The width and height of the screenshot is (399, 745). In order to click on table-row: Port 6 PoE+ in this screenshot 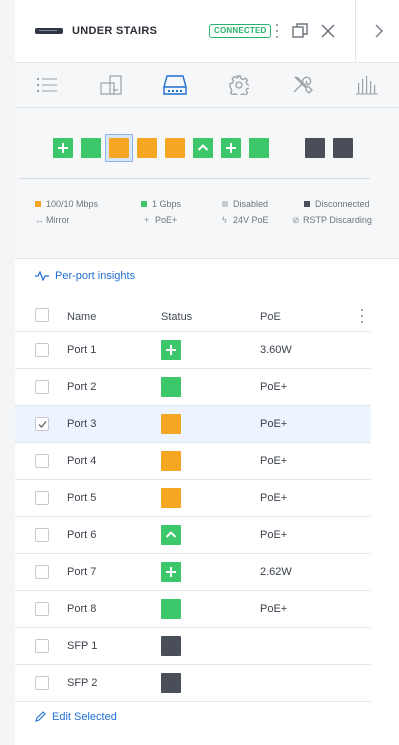, I will do `click(193, 535)`.